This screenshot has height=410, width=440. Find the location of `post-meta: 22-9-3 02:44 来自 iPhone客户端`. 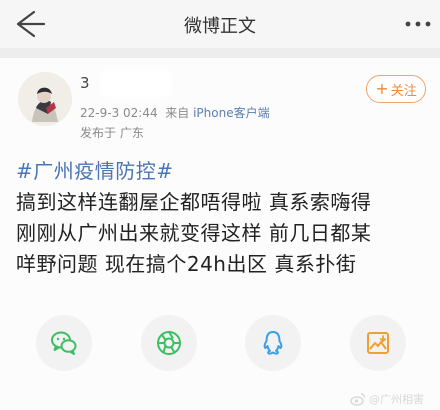

post-meta: 22-9-3 02:44 来自 iPhone客户端 is located at coordinates (175, 112).